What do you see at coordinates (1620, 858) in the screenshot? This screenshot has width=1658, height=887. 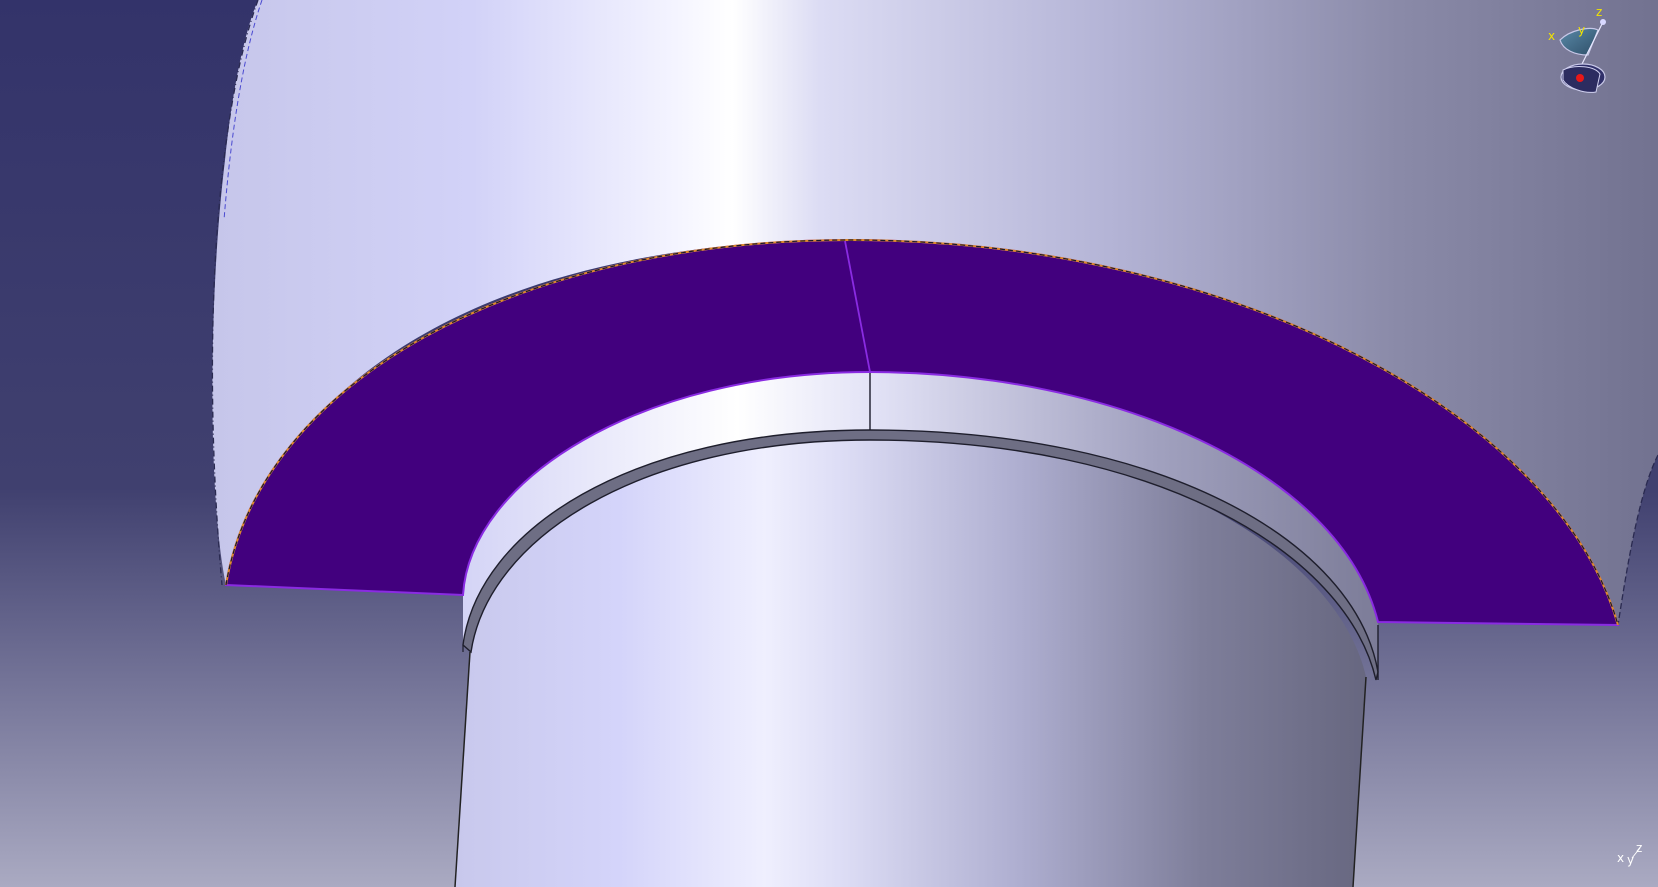 I see `mini-axis-x-label: x` at bounding box center [1620, 858].